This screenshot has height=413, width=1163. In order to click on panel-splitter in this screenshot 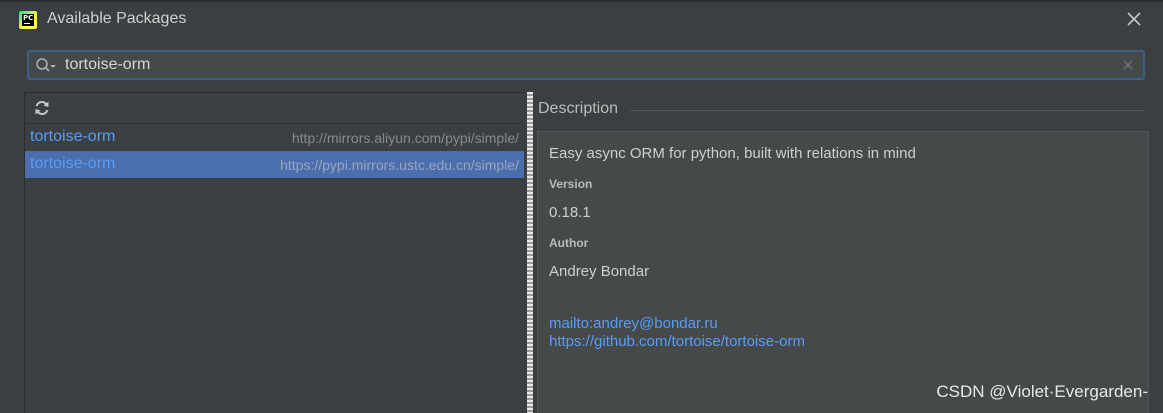, I will do `click(530, 252)`.